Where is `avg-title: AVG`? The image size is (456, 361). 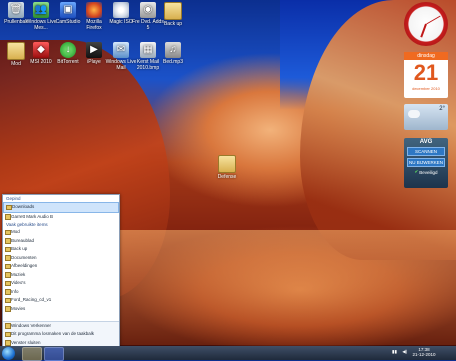
avg-title: AVG is located at coordinates (426, 142).